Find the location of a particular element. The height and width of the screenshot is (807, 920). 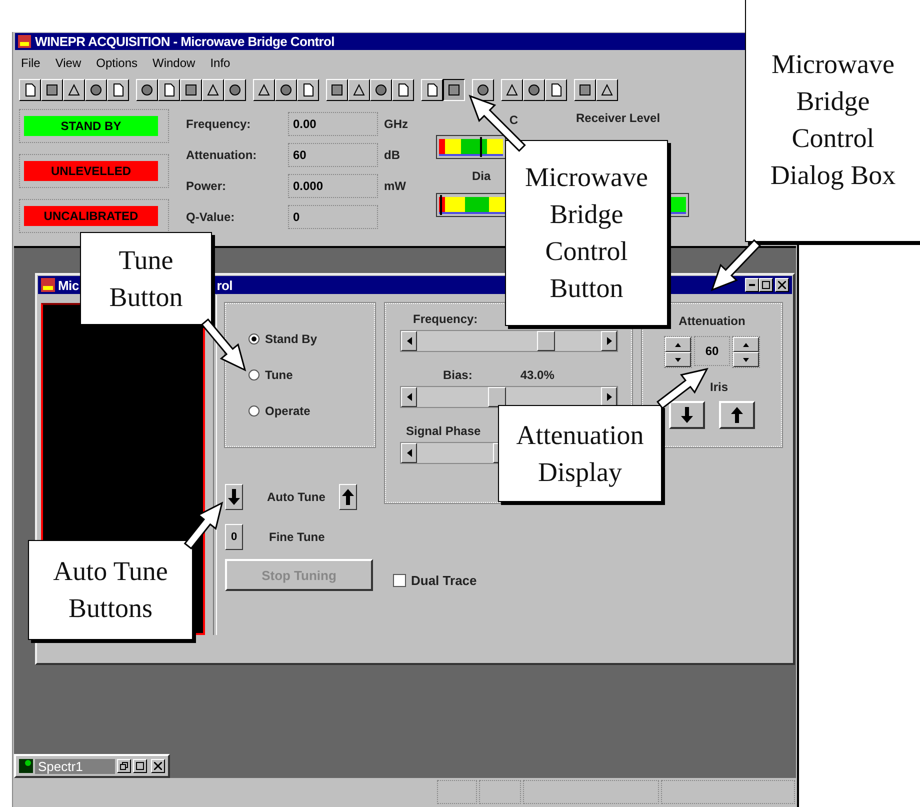

radio-label: Tune is located at coordinates (279, 375).